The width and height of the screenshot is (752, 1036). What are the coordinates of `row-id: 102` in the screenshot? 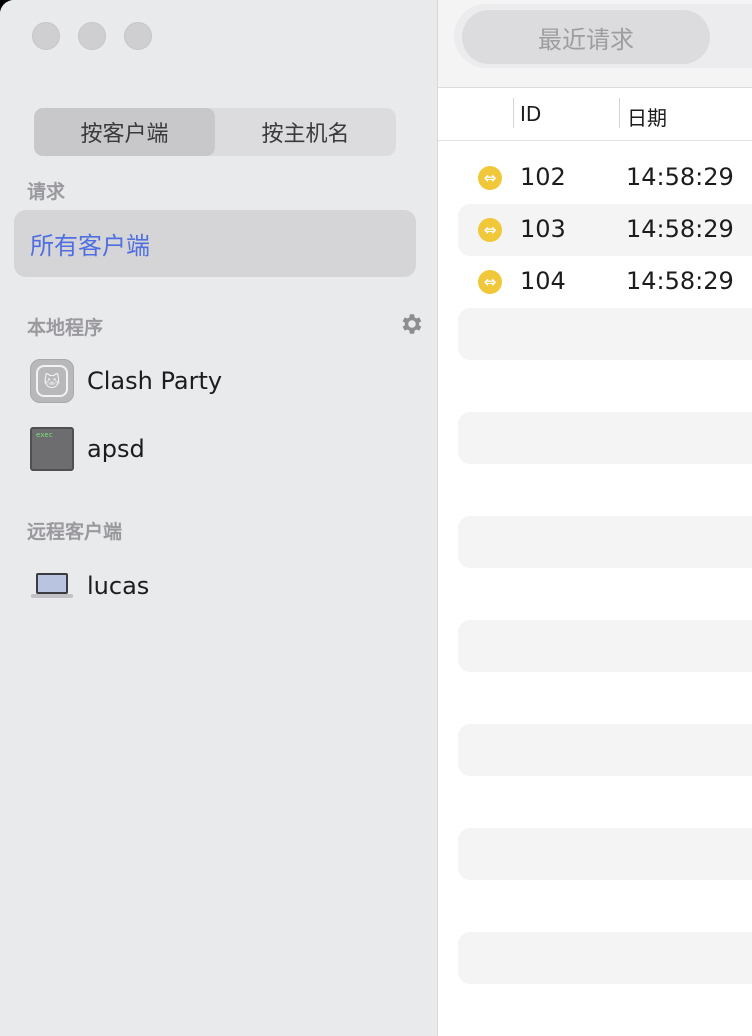 It's located at (543, 177).